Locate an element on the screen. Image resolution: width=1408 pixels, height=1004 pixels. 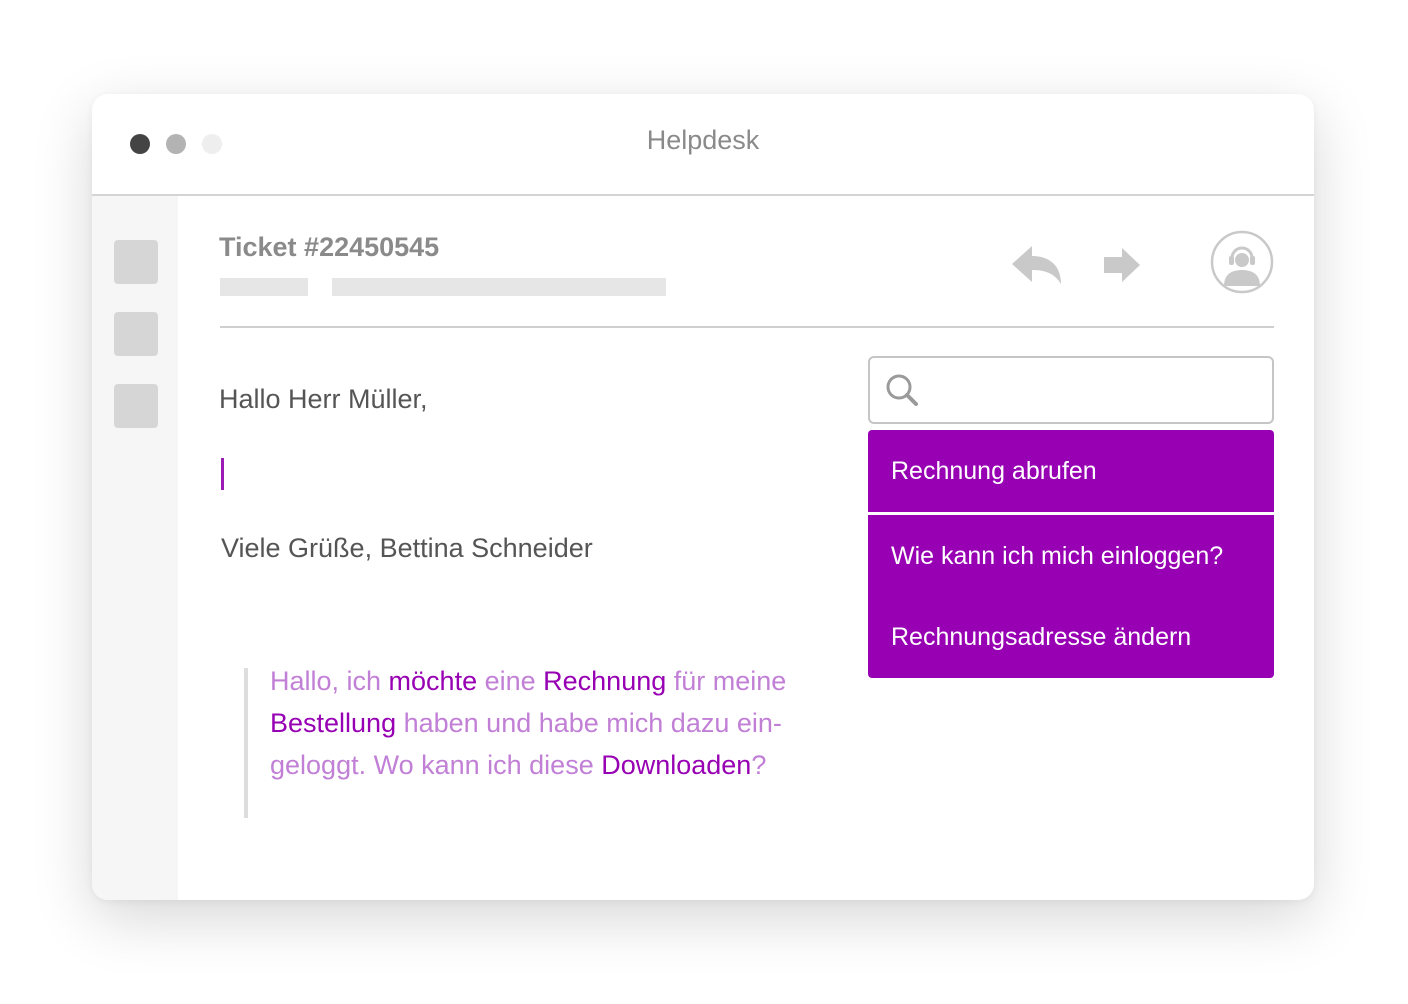
suggestion-item: Wie kann ich mich einloggen? is located at coordinates (1071, 556).